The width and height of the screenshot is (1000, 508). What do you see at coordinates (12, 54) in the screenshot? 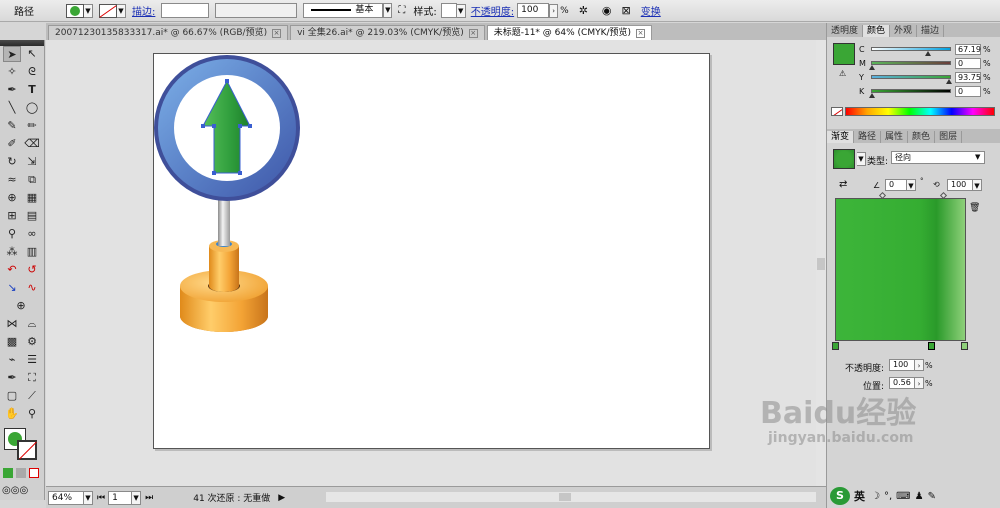
I see `selection-tool-icon: ➤` at bounding box center [12, 54].